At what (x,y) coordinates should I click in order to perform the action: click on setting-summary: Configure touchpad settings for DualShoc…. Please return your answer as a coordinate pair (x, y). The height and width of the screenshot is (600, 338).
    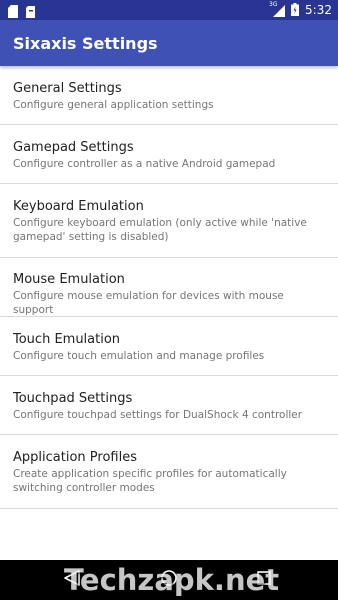
    Looking at the image, I should click on (158, 415).